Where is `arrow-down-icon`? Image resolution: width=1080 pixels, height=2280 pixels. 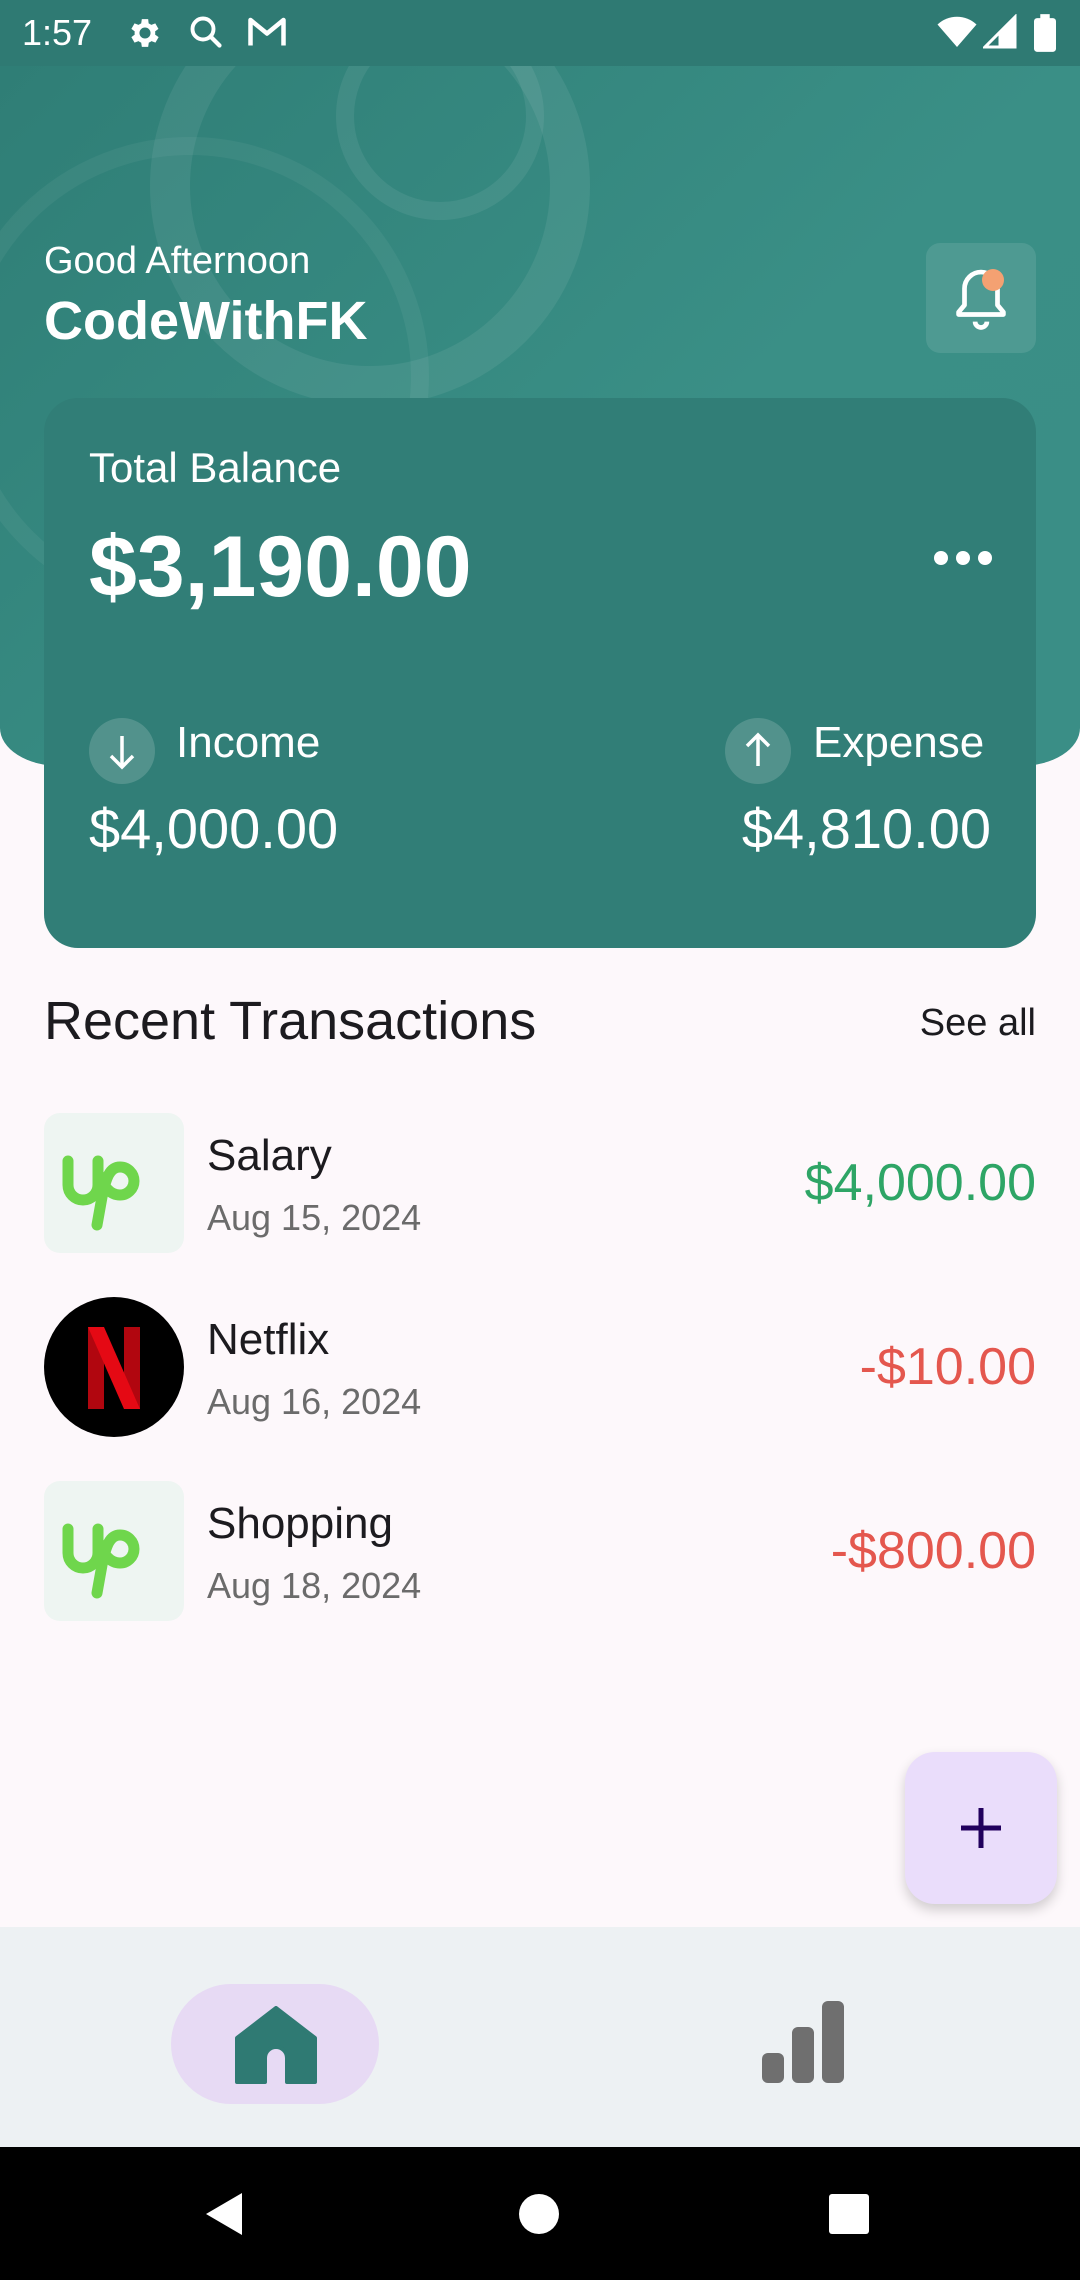
arrow-down-icon is located at coordinates (122, 751).